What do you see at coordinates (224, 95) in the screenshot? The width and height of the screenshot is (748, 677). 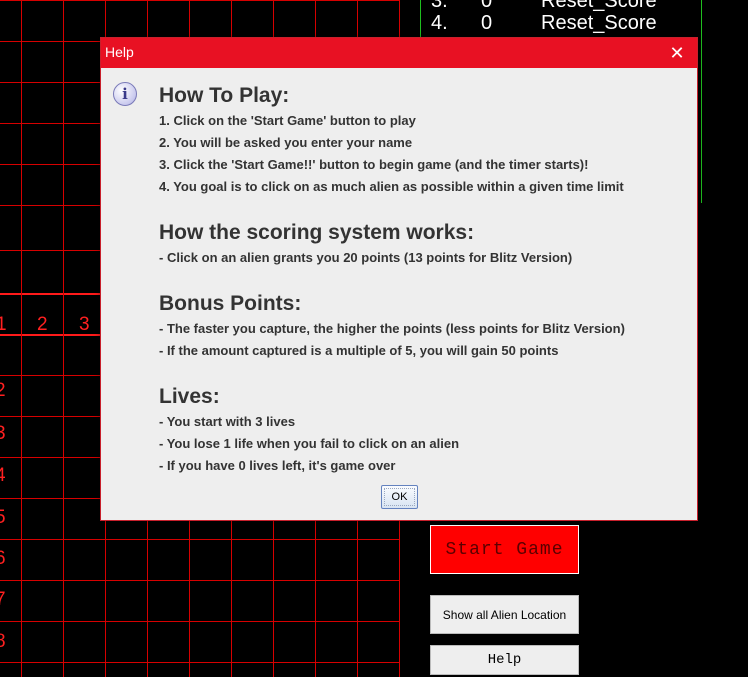 I see `section-heading: How To Play:` at bounding box center [224, 95].